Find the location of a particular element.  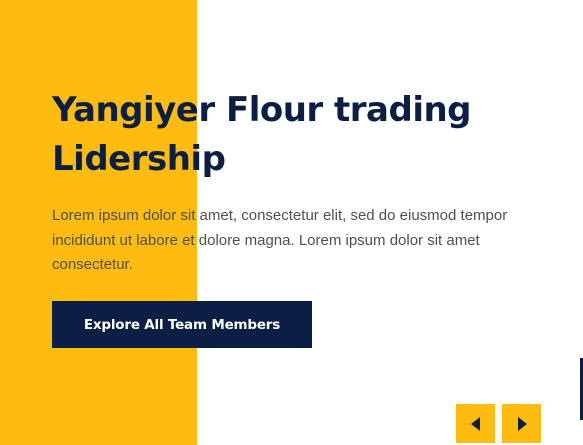

caret-right-icon is located at coordinates (522, 423).